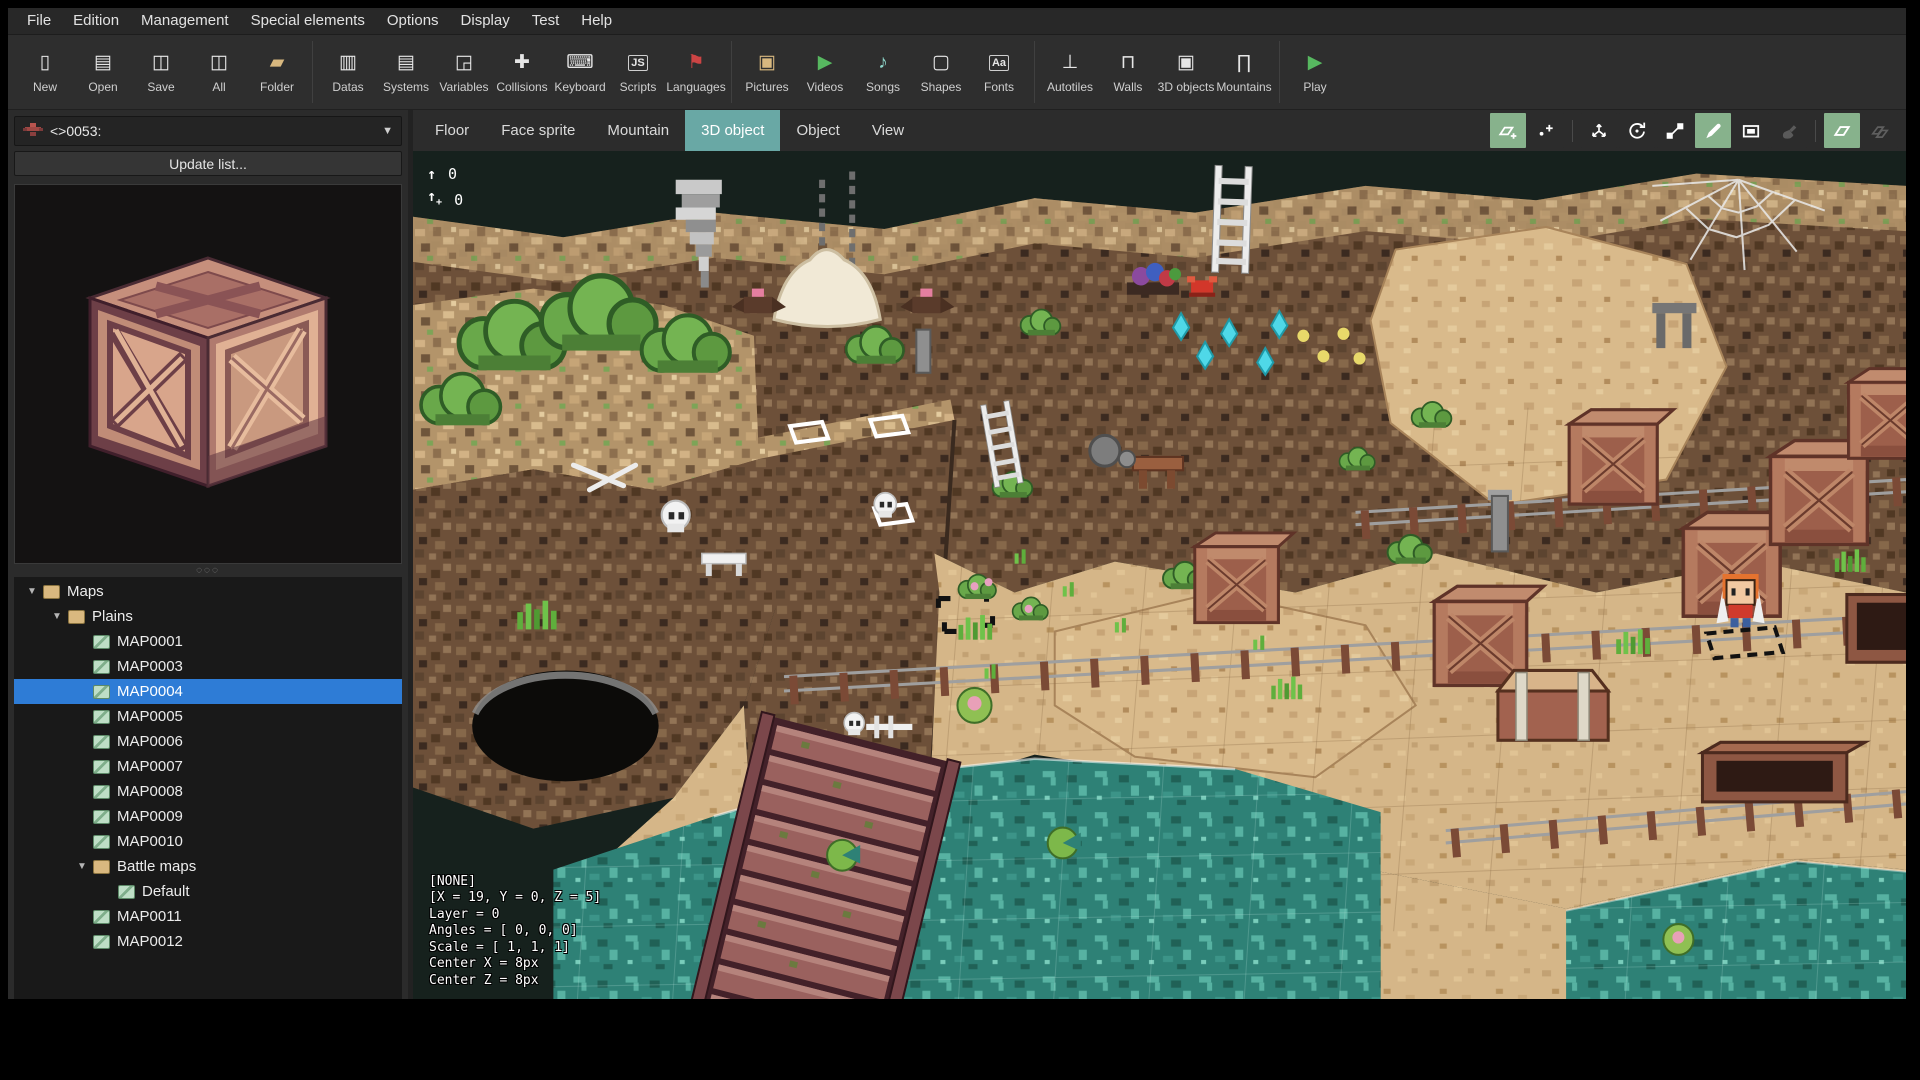  I want to click on toolbar-save-button: ◫ Save, so click(161, 72).